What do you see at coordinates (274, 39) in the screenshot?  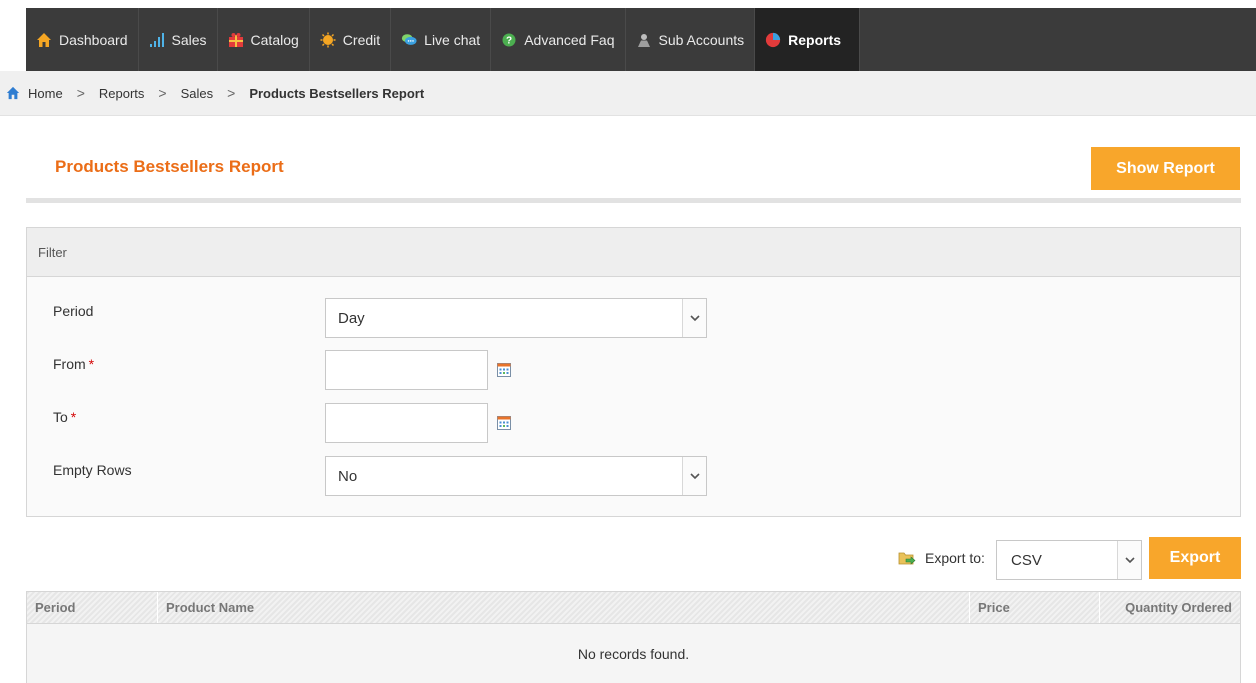 I see `nav-label: Catalog` at bounding box center [274, 39].